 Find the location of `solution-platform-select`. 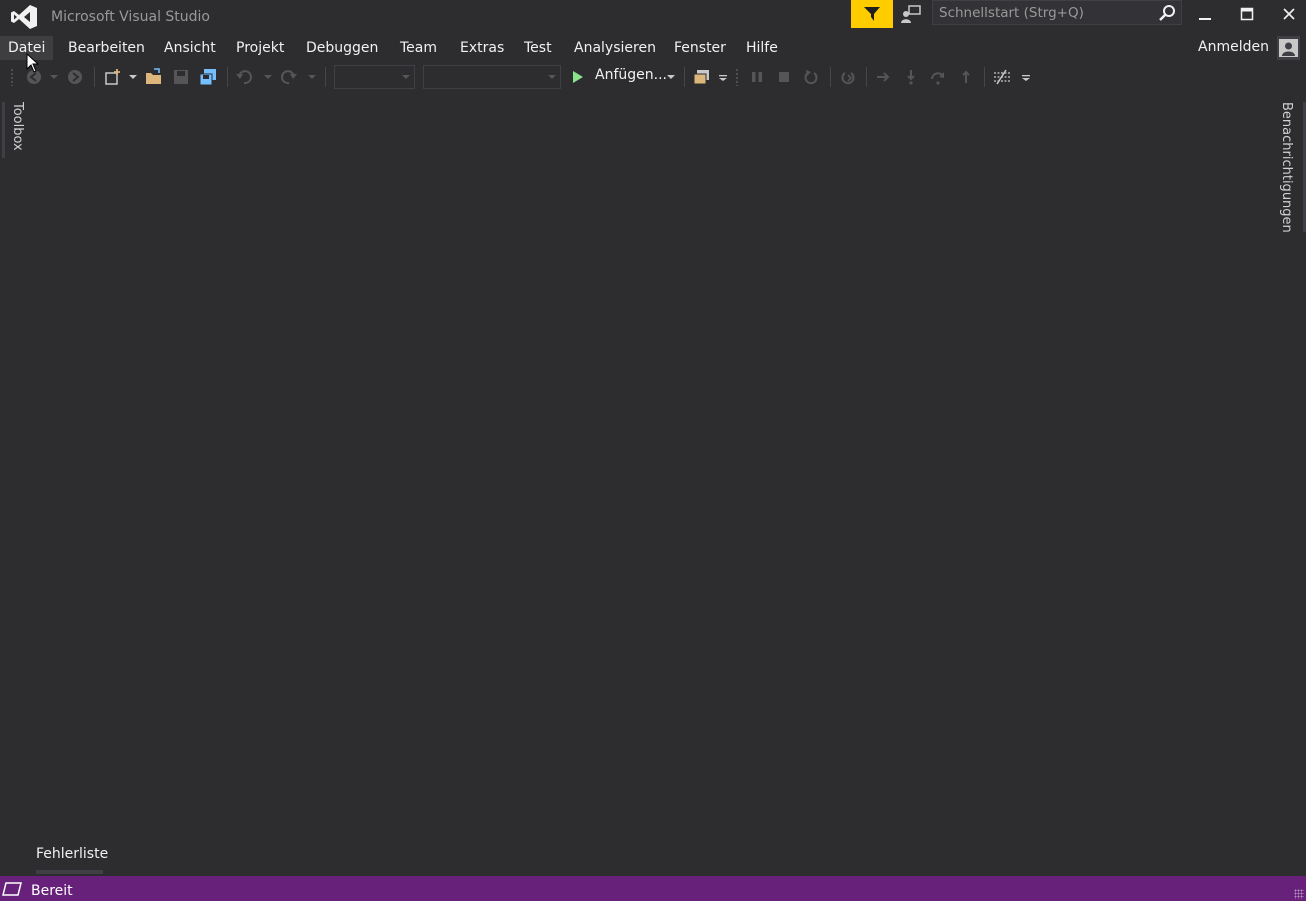

solution-platform-select is located at coordinates (492, 77).